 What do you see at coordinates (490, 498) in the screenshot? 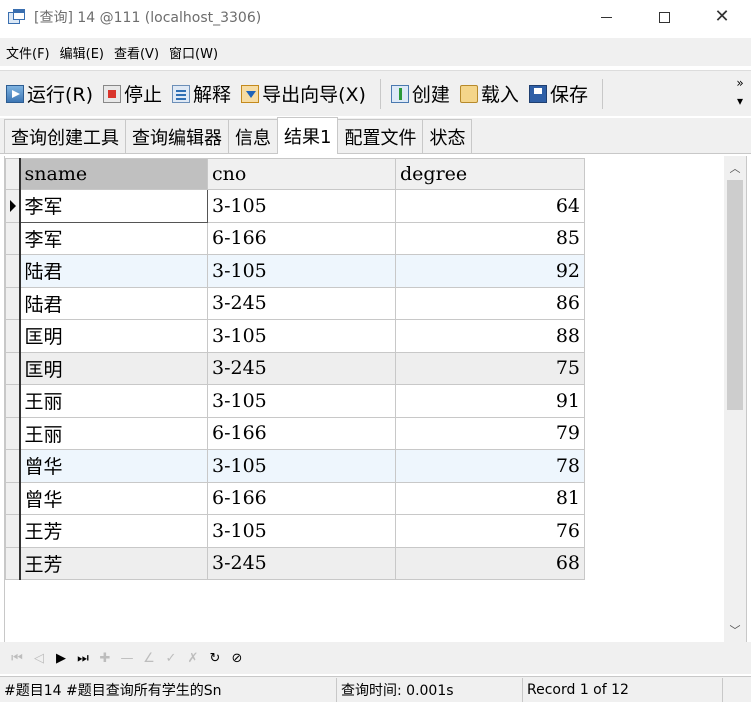
I see `cell-degree: 81` at bounding box center [490, 498].